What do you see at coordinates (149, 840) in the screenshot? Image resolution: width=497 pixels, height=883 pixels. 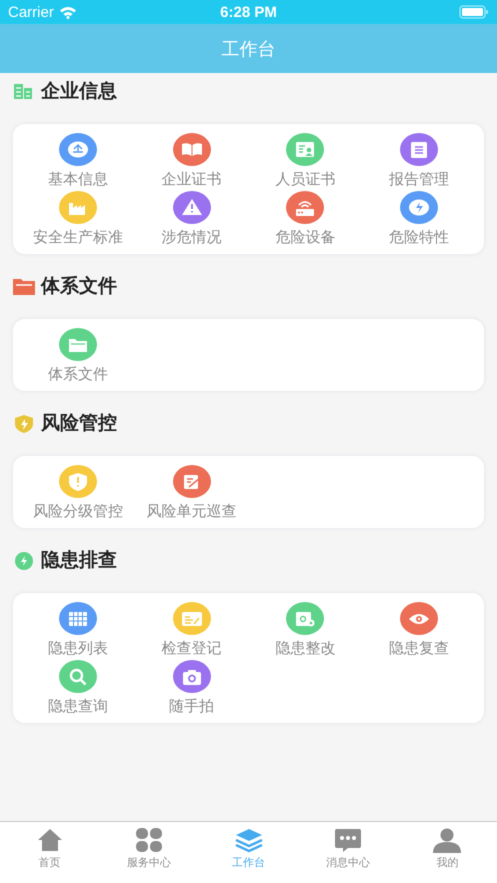 I see `grid-icon` at bounding box center [149, 840].